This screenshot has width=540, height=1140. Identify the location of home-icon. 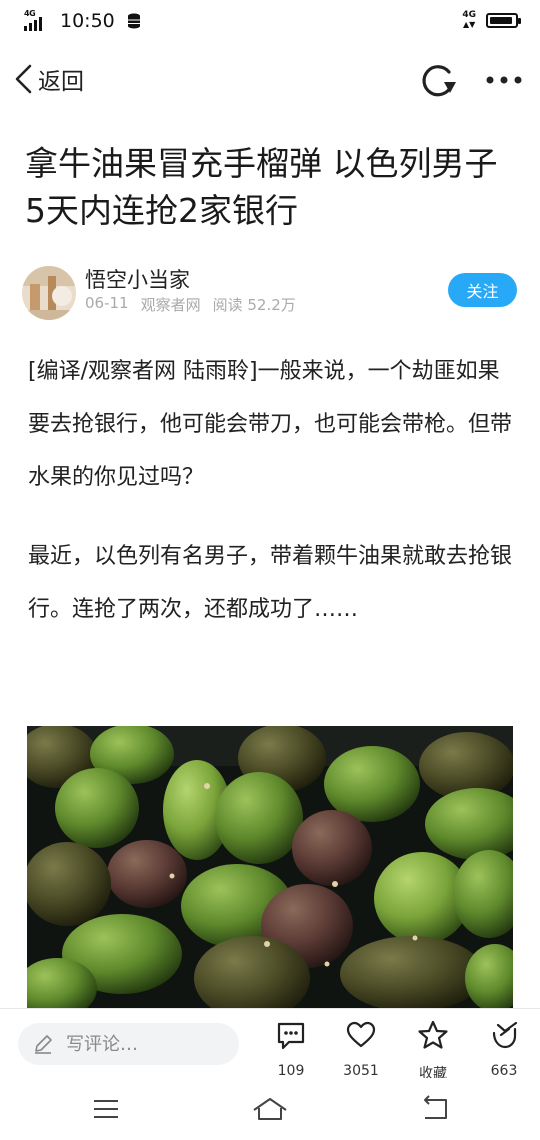
(270, 1109).